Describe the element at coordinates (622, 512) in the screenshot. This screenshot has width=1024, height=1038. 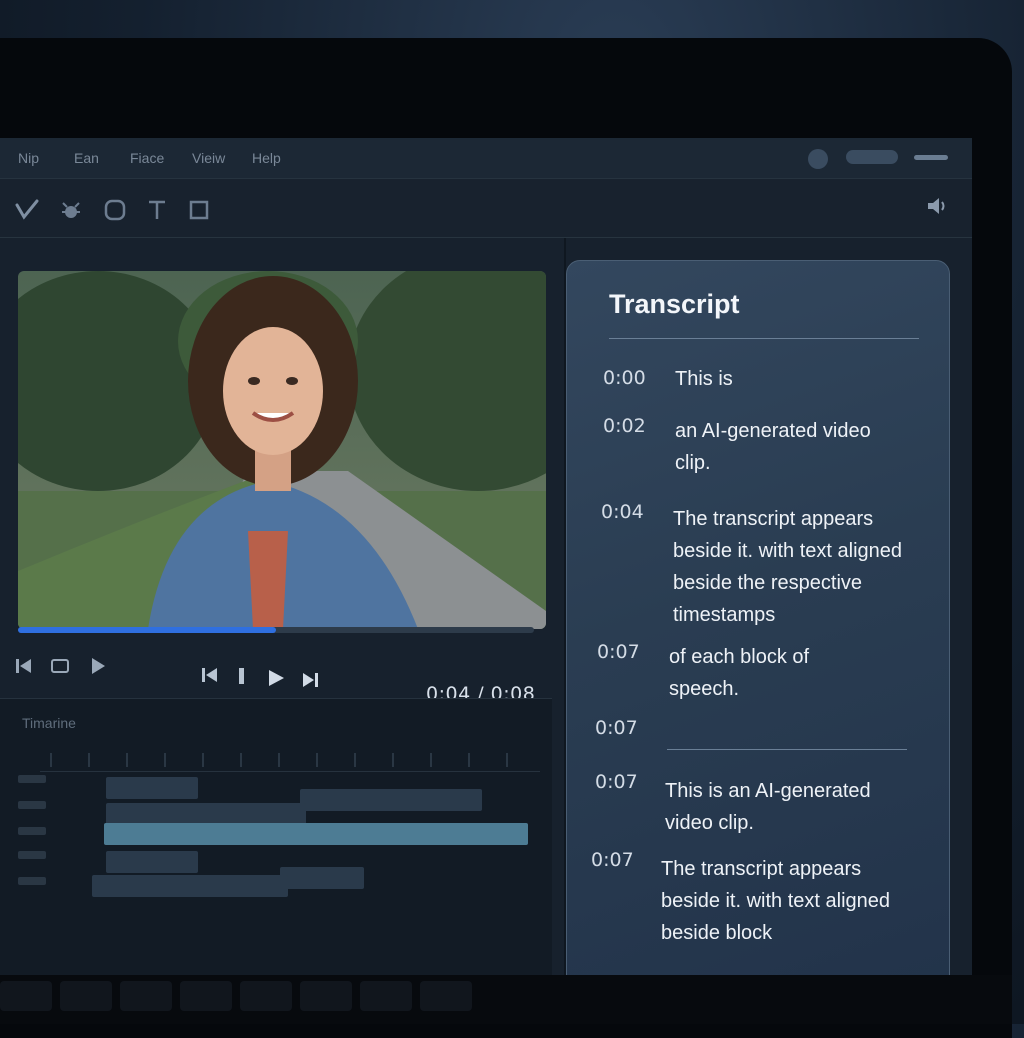
I see `transcript-timestamp: 0:04` at that location.